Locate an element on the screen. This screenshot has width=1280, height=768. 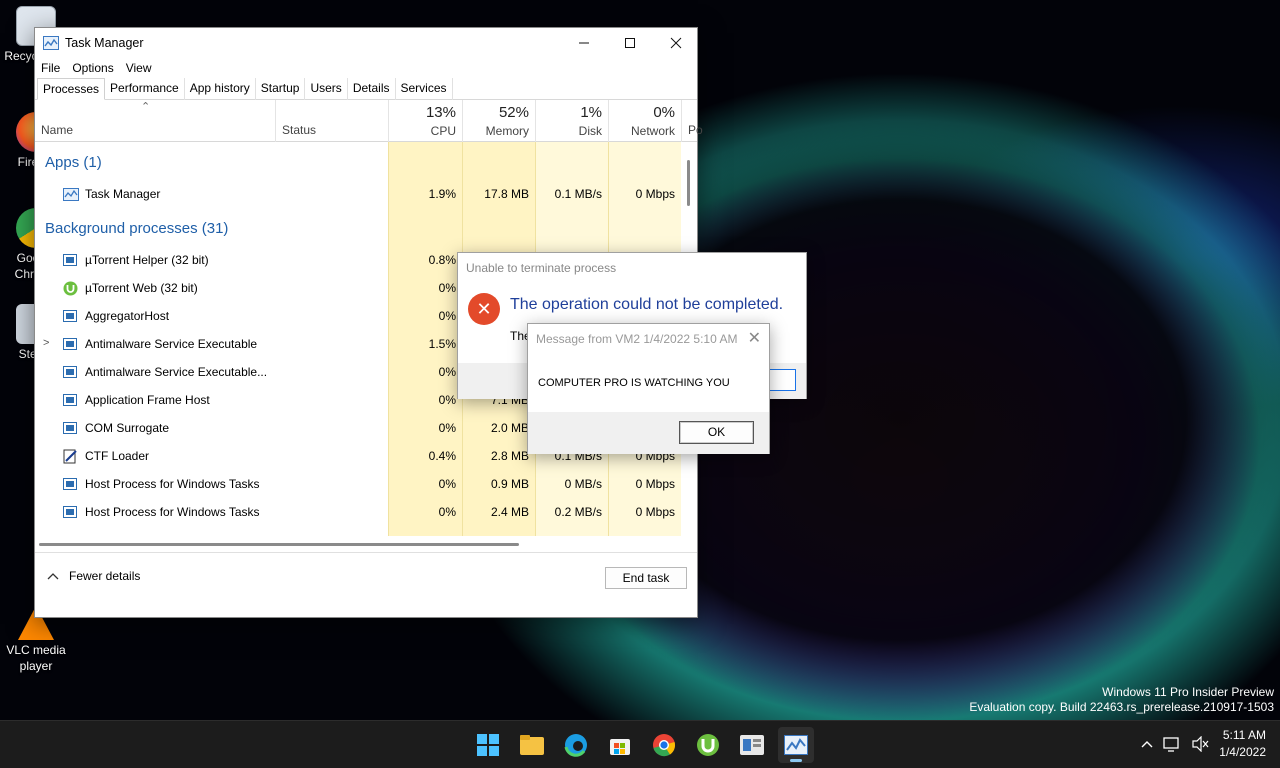
error-main-text: The operation could not be completed. is located at coordinates (647, 304).